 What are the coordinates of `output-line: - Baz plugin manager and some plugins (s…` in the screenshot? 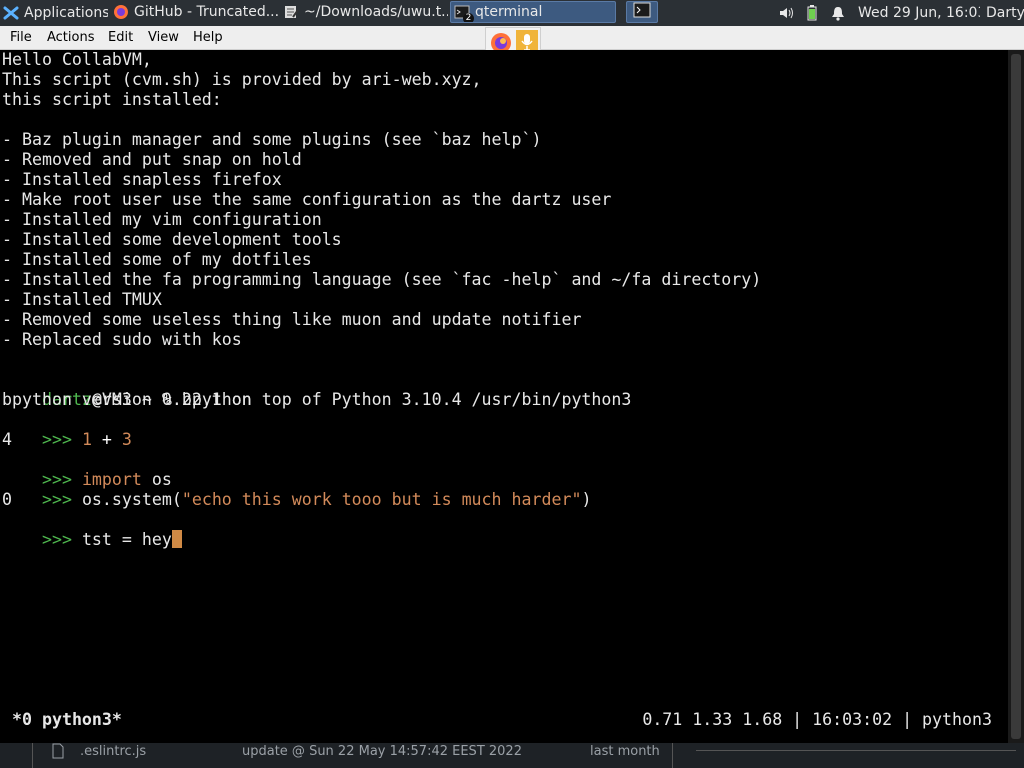 It's located at (272, 139).